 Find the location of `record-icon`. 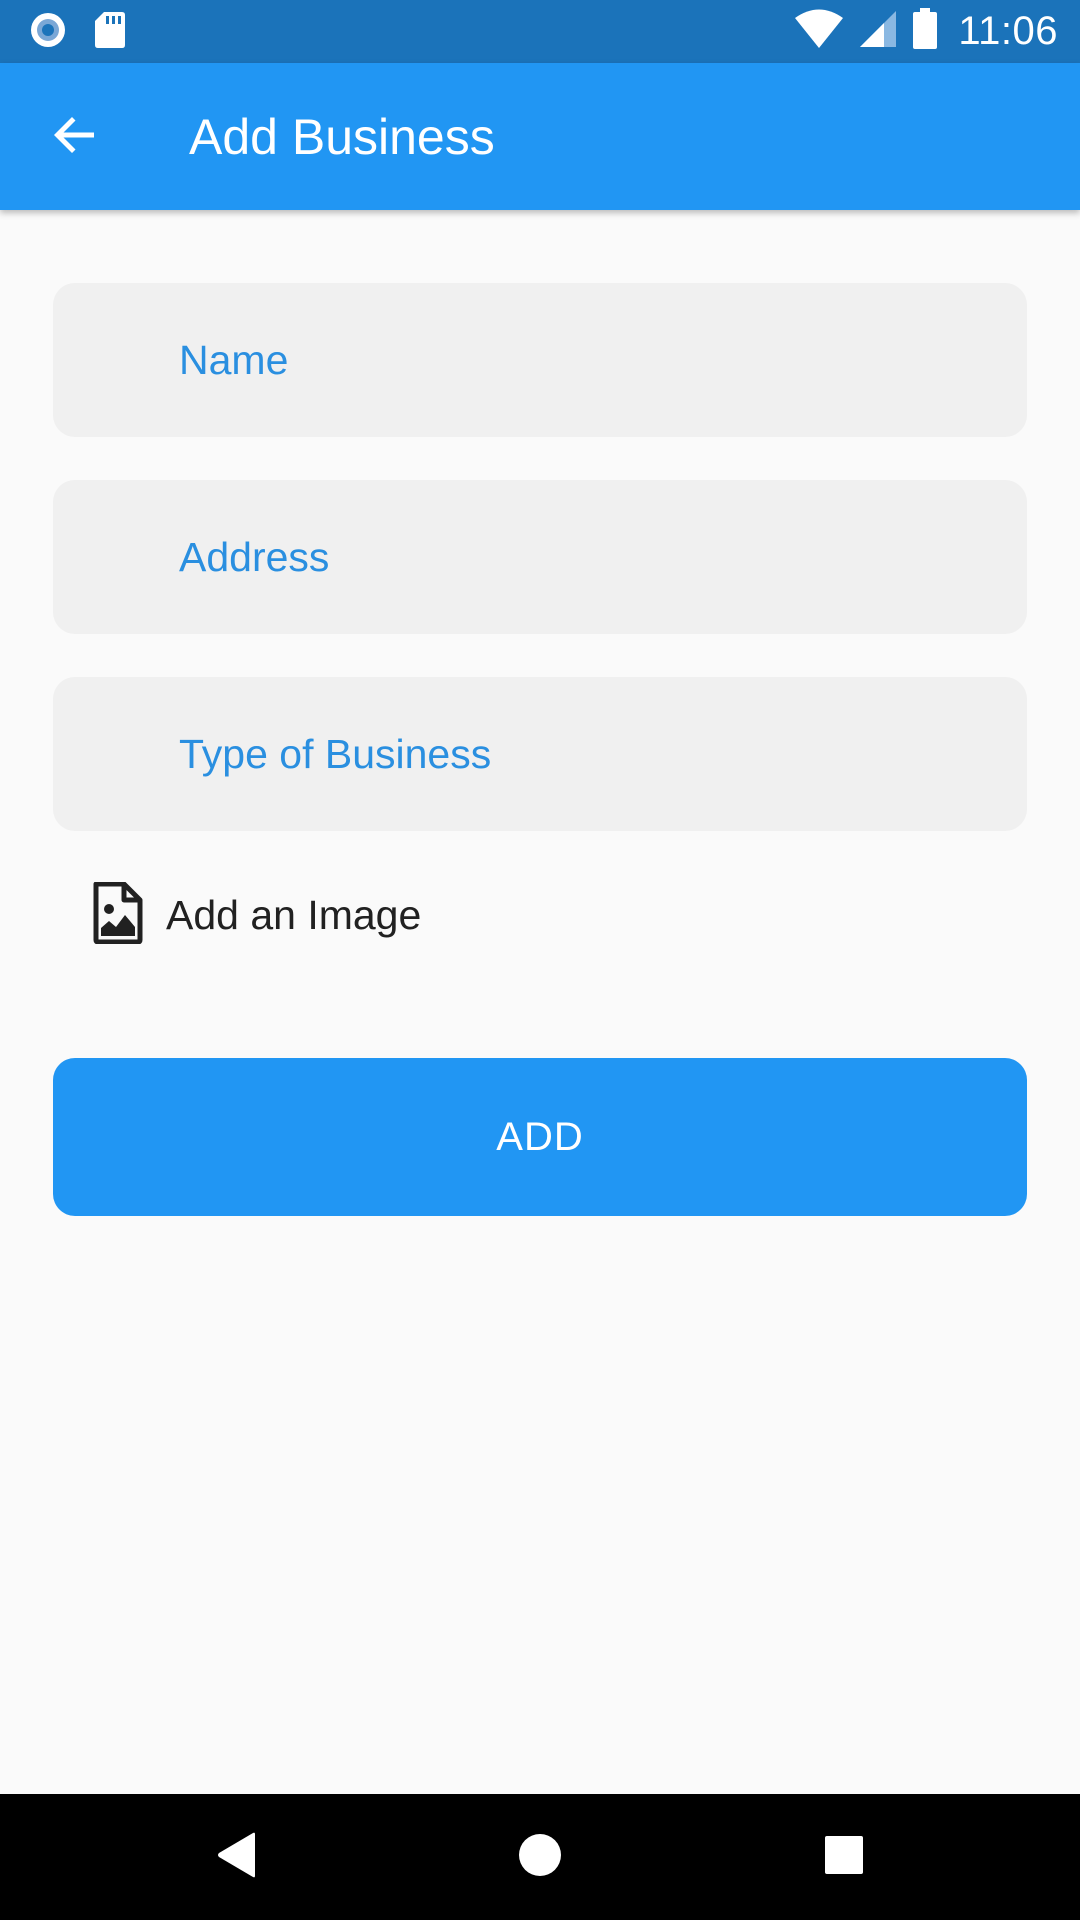

record-icon is located at coordinates (48, 32).